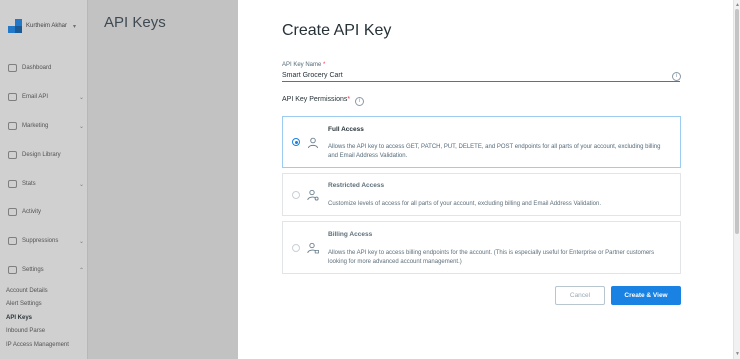  Describe the element at coordinates (296, 195) in the screenshot. I see `radio-restricted-access` at that location.